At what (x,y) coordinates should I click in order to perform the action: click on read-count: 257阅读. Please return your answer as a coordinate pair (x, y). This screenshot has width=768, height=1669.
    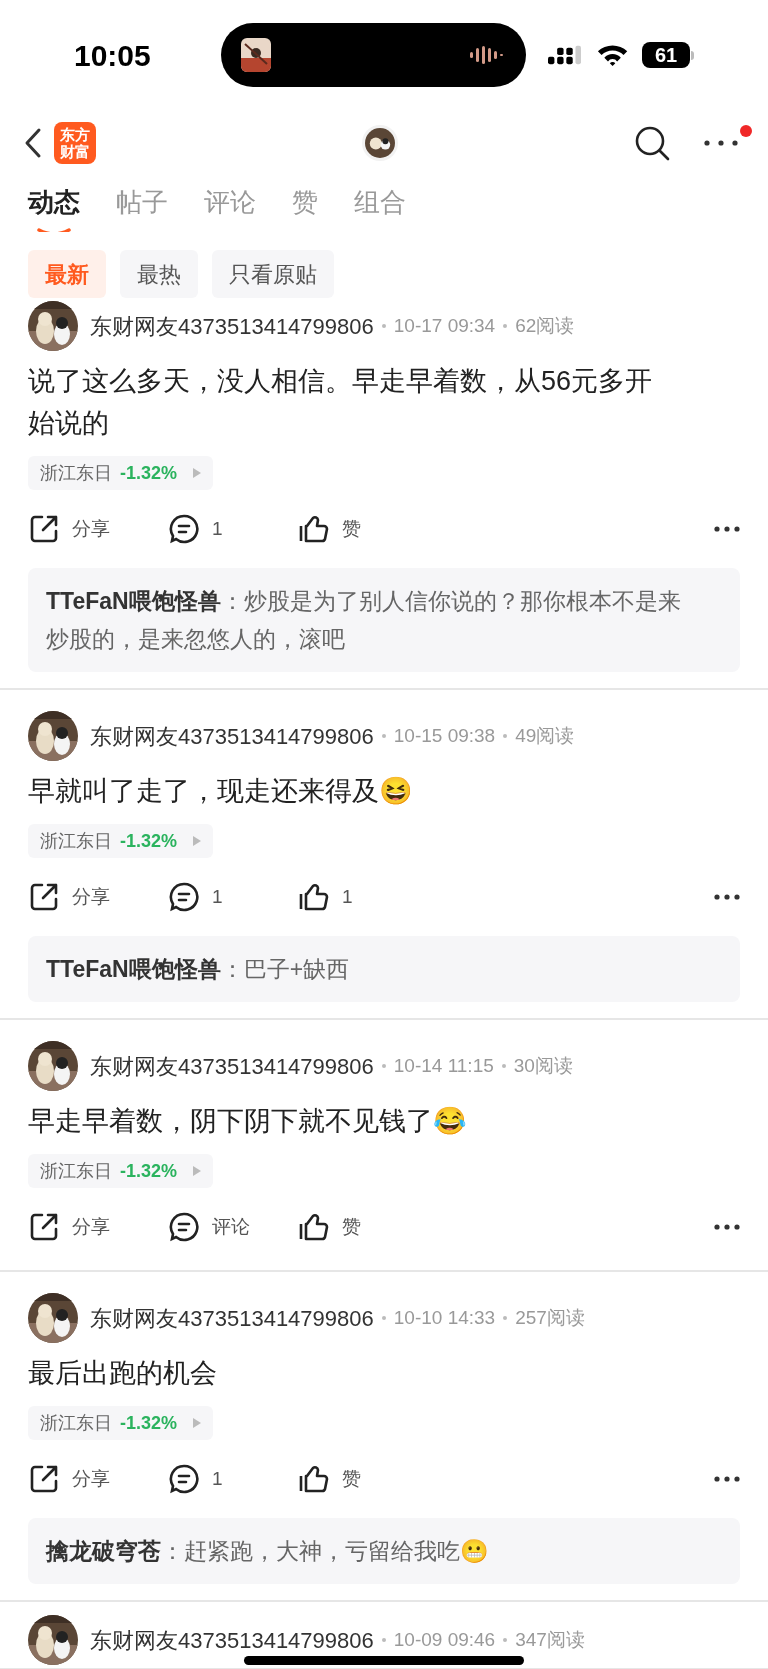
    Looking at the image, I should click on (550, 1317).